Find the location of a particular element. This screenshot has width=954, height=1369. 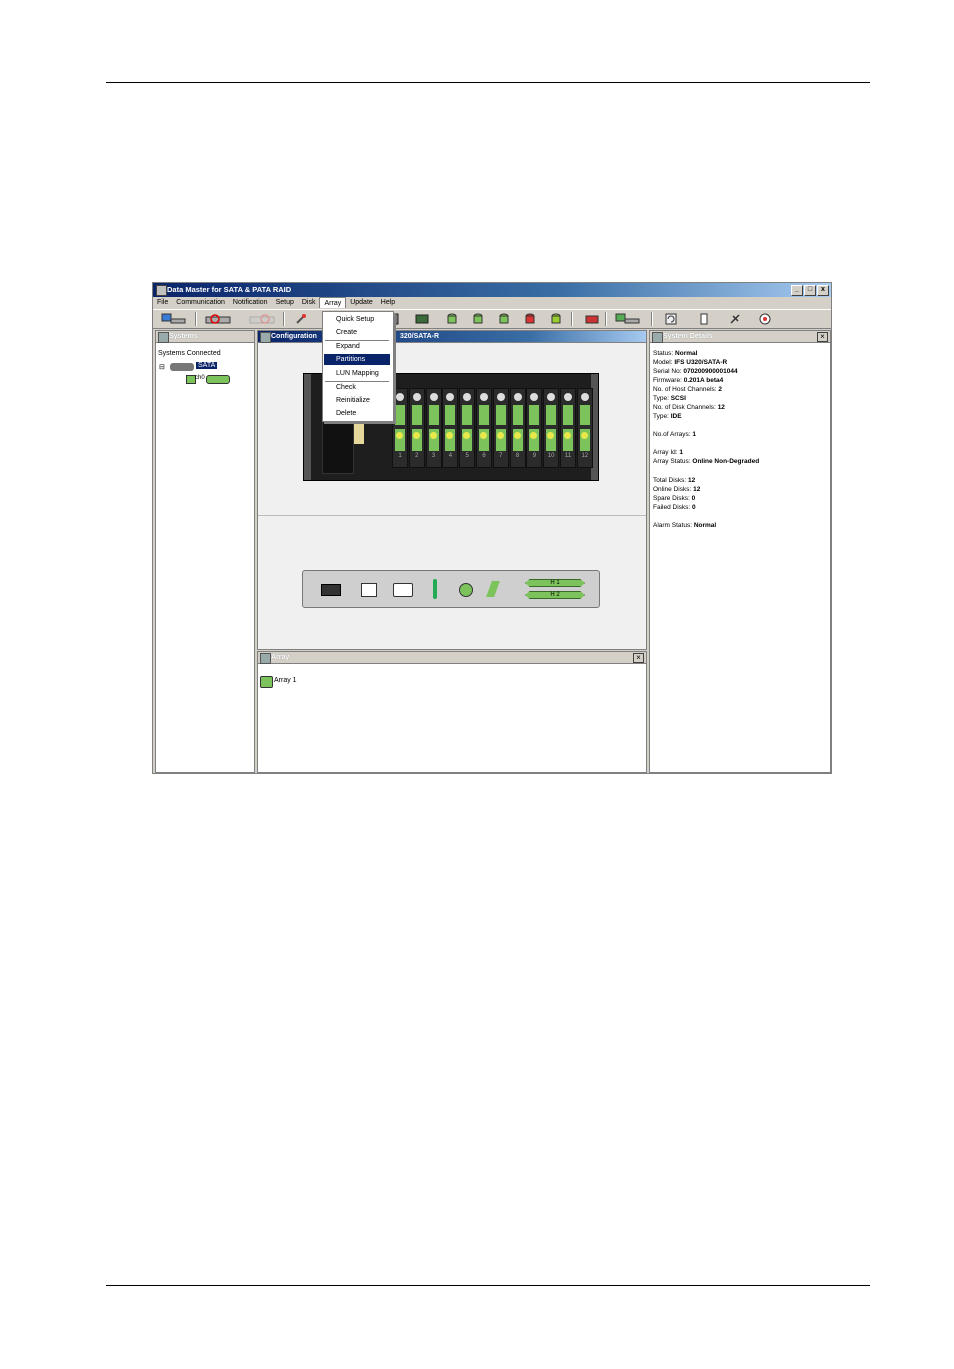

systems-connected-label: Systems Connected is located at coordinates (189, 353).